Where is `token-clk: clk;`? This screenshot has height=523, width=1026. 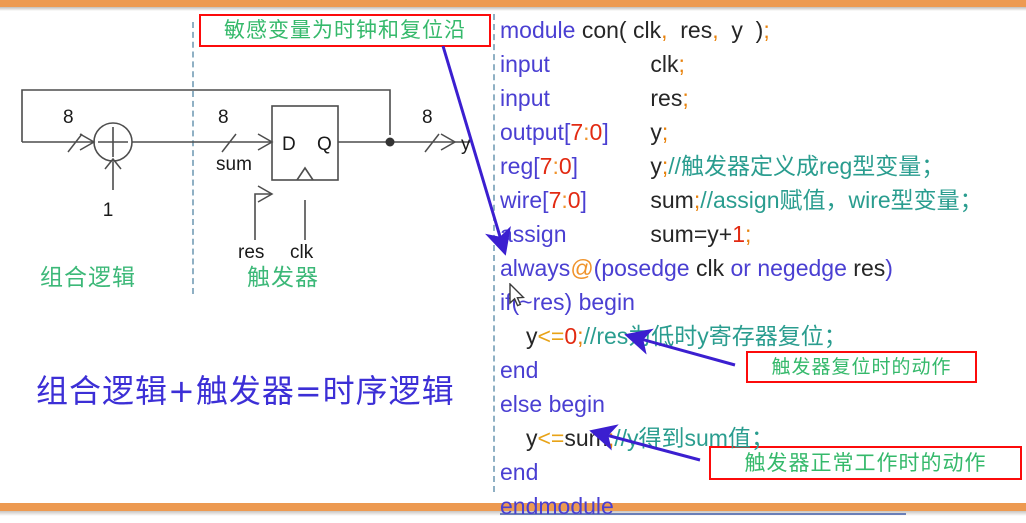
token-clk: clk; is located at coordinates (667, 64).